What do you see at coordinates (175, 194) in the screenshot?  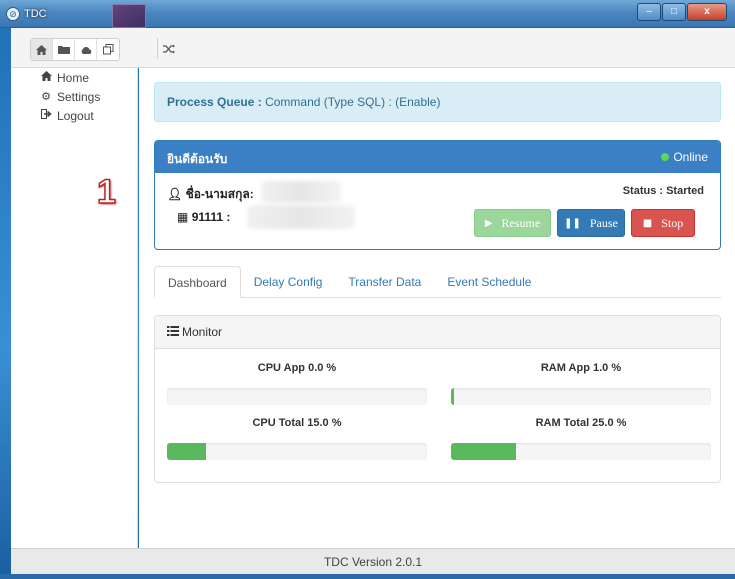 I see `user-icon: 👤︎` at bounding box center [175, 194].